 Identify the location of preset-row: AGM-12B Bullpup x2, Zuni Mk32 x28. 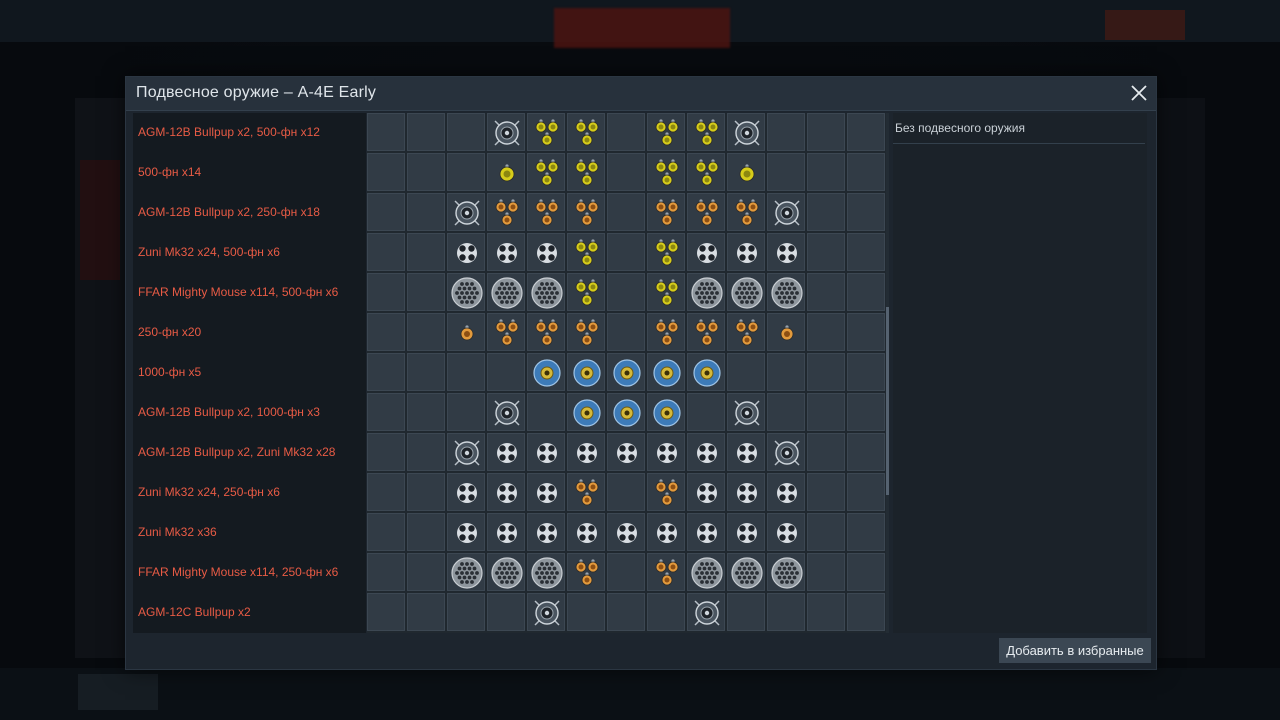
(249, 453).